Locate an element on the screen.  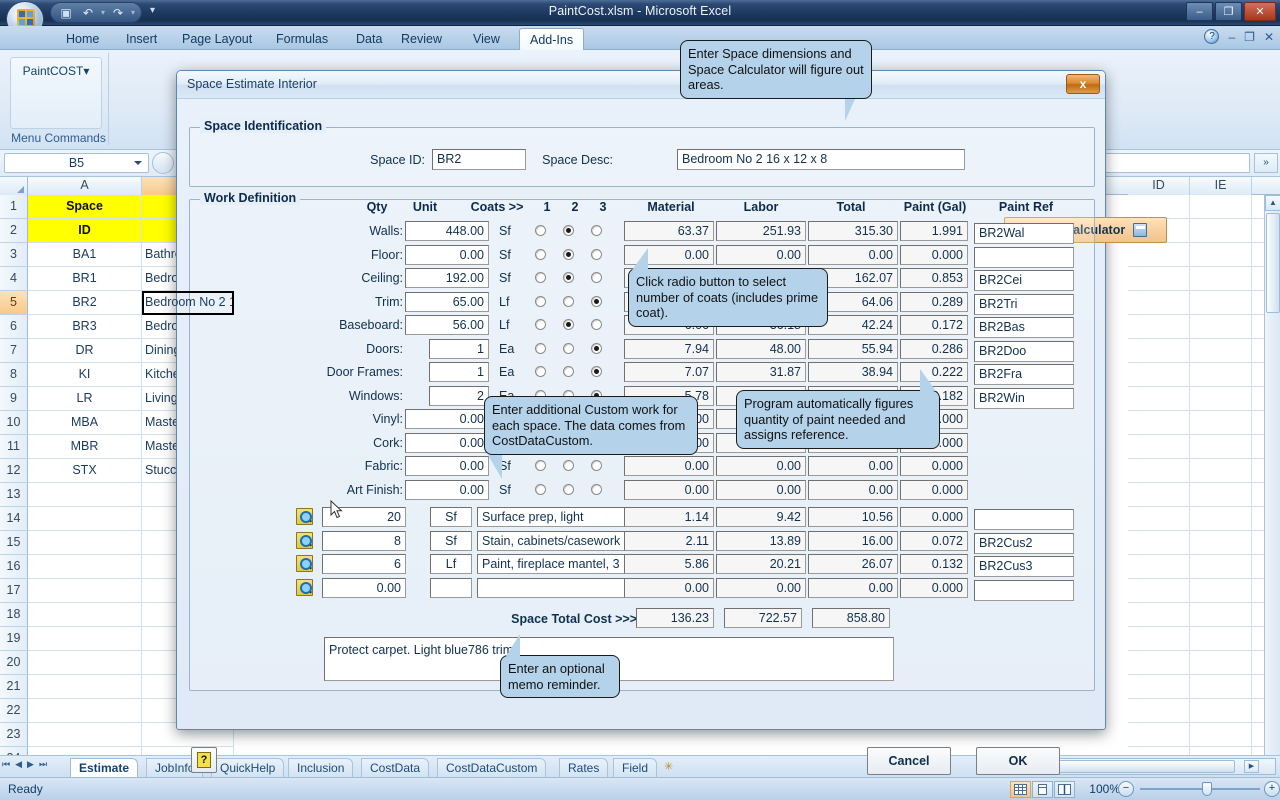
grid-cell-a: BA1 is located at coordinates (85, 255).